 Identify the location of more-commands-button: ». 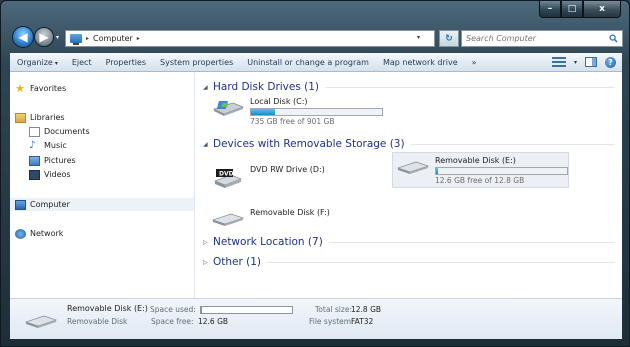
(474, 62).